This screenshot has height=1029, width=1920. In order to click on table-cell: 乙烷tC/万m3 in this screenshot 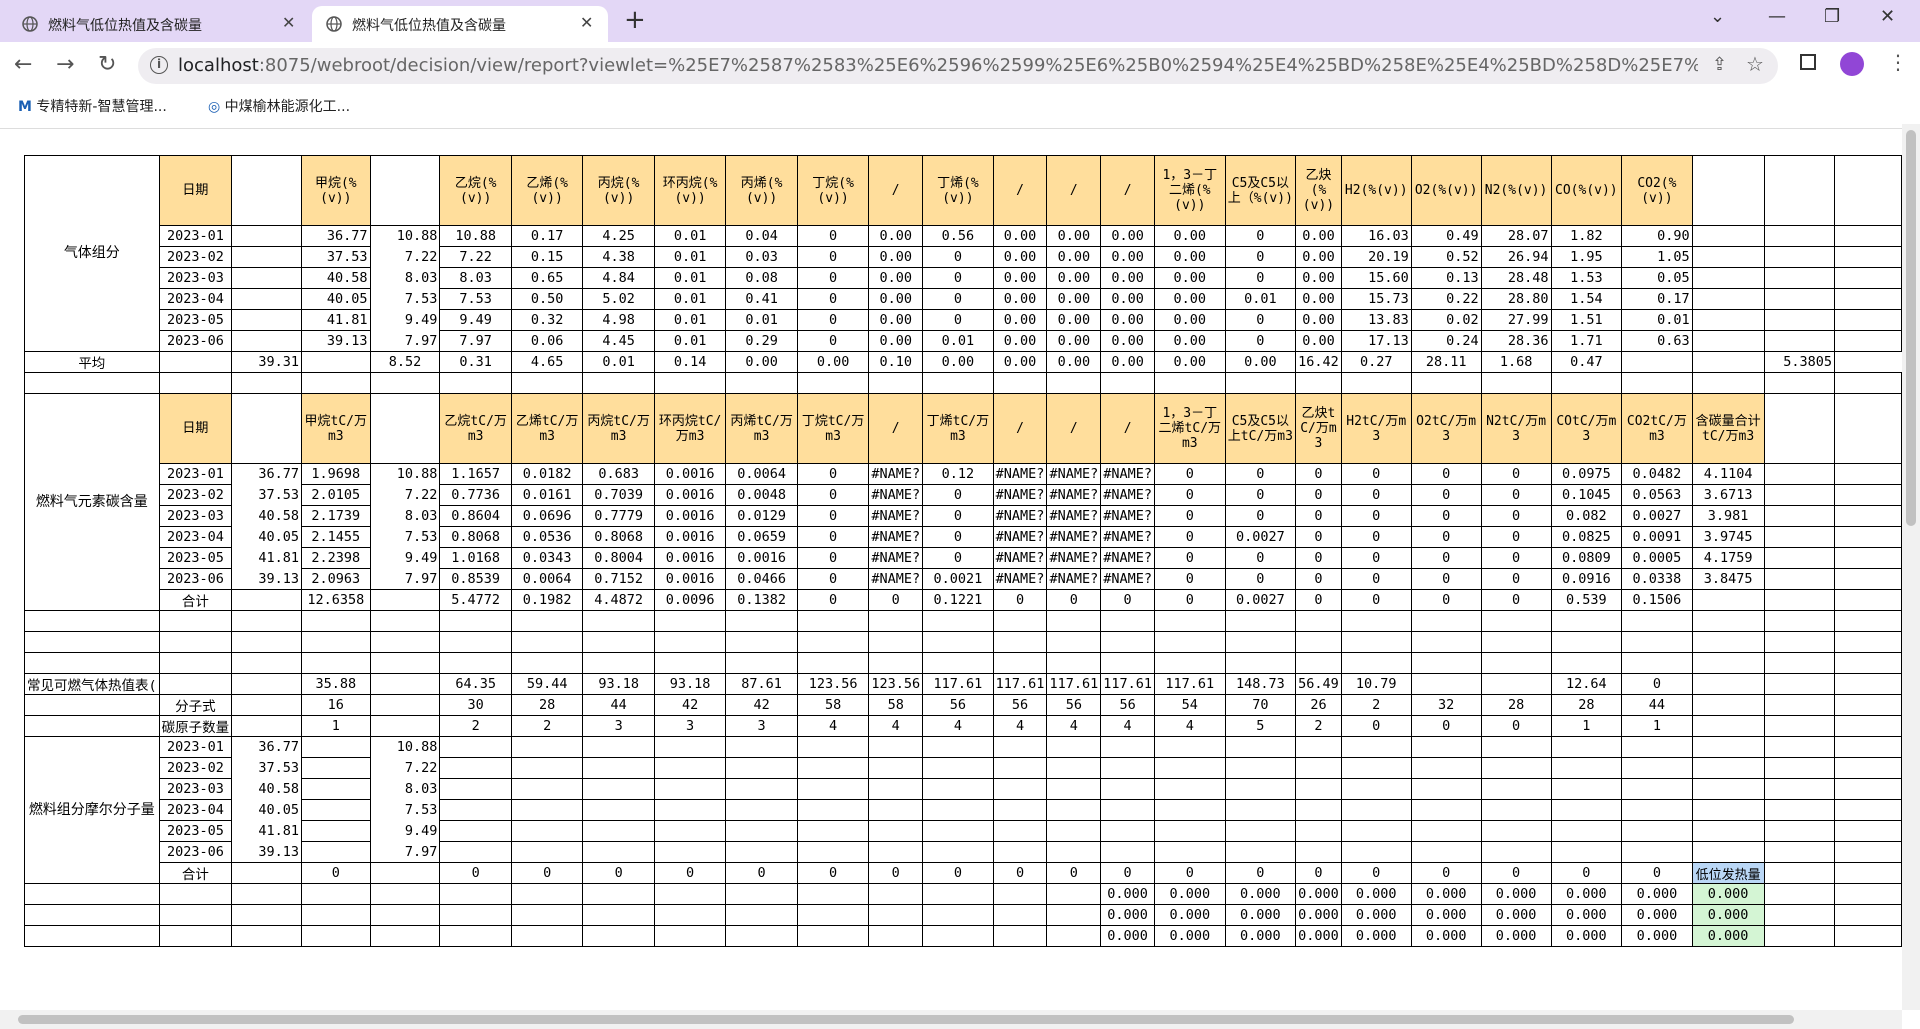, I will do `click(475, 428)`.